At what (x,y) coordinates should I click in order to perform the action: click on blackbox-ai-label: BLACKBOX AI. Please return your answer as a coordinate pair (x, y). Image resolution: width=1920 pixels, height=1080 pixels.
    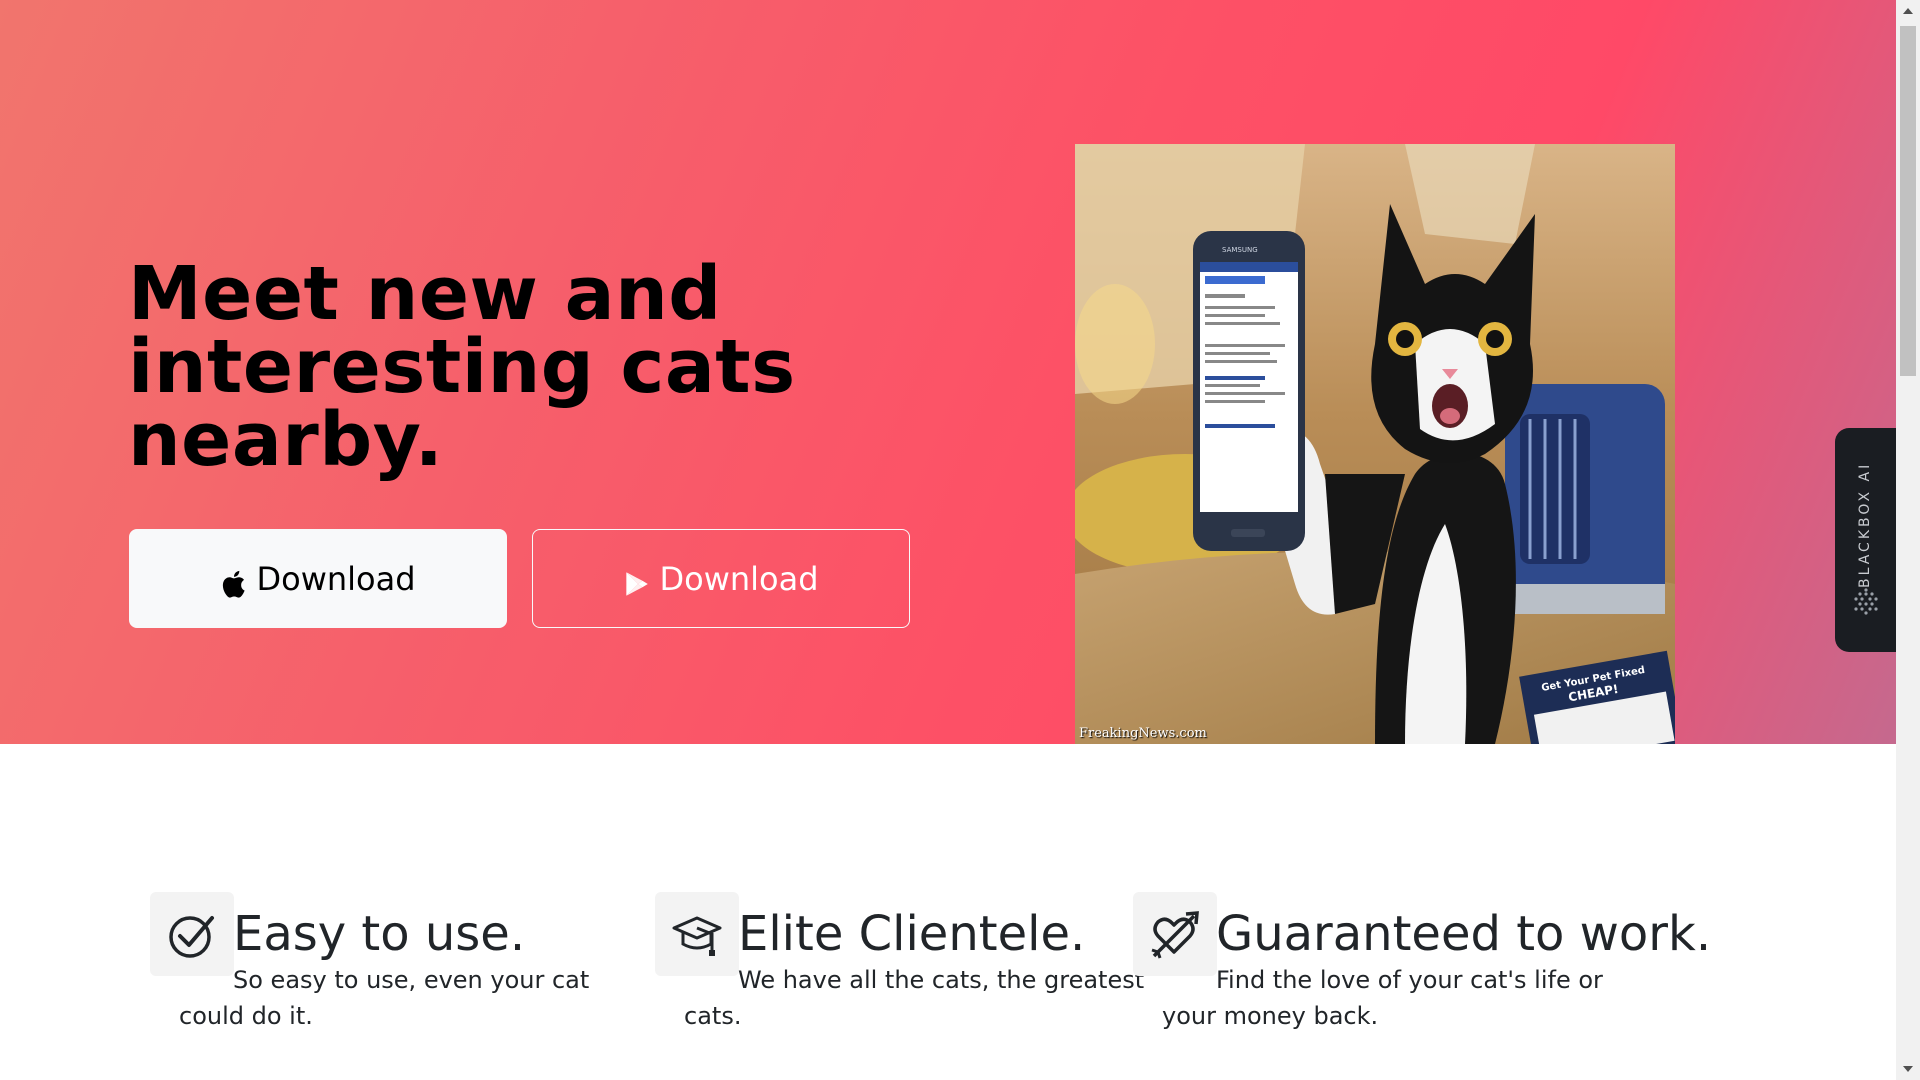
    Looking at the image, I should click on (1865, 524).